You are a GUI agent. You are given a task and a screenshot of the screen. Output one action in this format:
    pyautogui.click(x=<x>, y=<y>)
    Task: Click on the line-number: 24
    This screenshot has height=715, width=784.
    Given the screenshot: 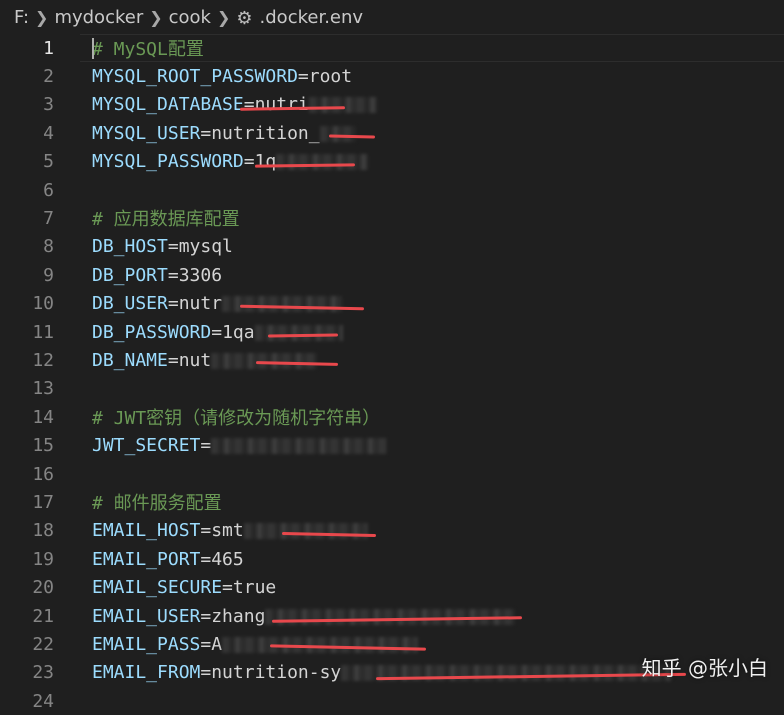 What is the action you would take?
    pyautogui.click(x=43, y=701)
    